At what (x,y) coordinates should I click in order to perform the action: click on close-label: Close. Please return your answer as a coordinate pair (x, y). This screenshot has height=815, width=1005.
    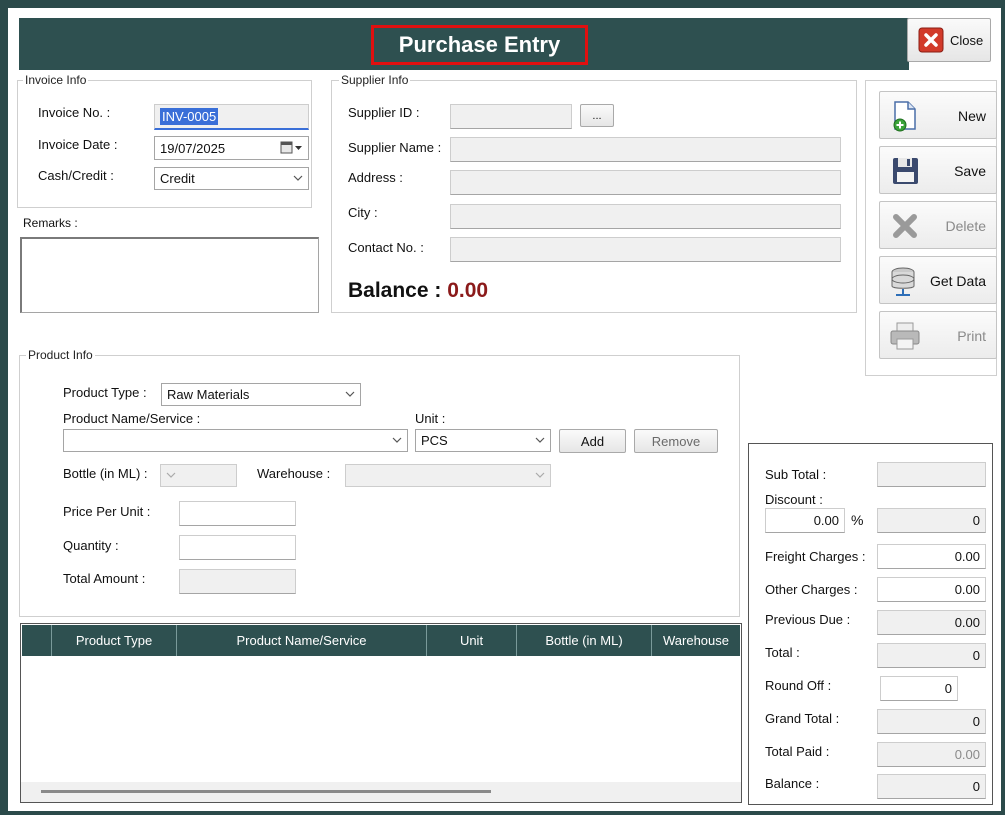
    Looking at the image, I should click on (967, 40).